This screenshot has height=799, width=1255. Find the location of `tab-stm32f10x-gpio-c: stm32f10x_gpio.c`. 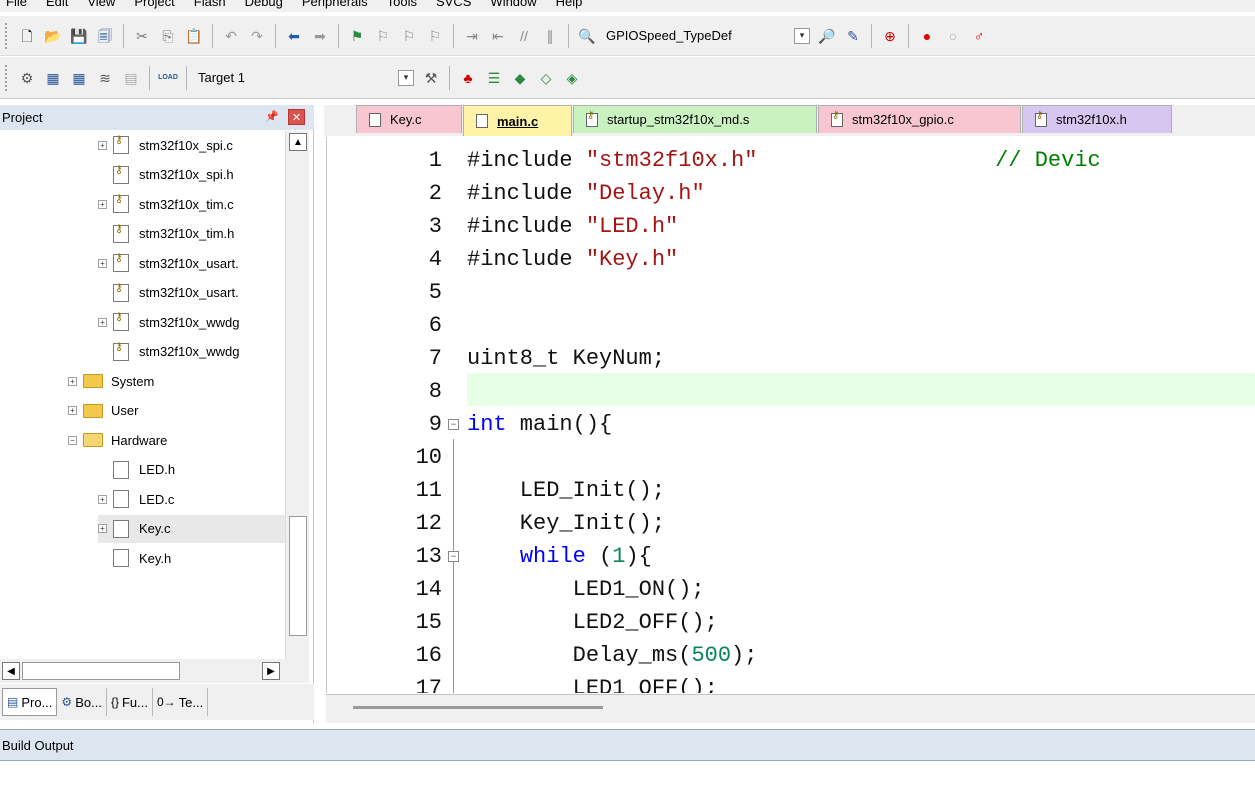

tab-stm32f10x-gpio-c: stm32f10x_gpio.c is located at coordinates (919, 119).